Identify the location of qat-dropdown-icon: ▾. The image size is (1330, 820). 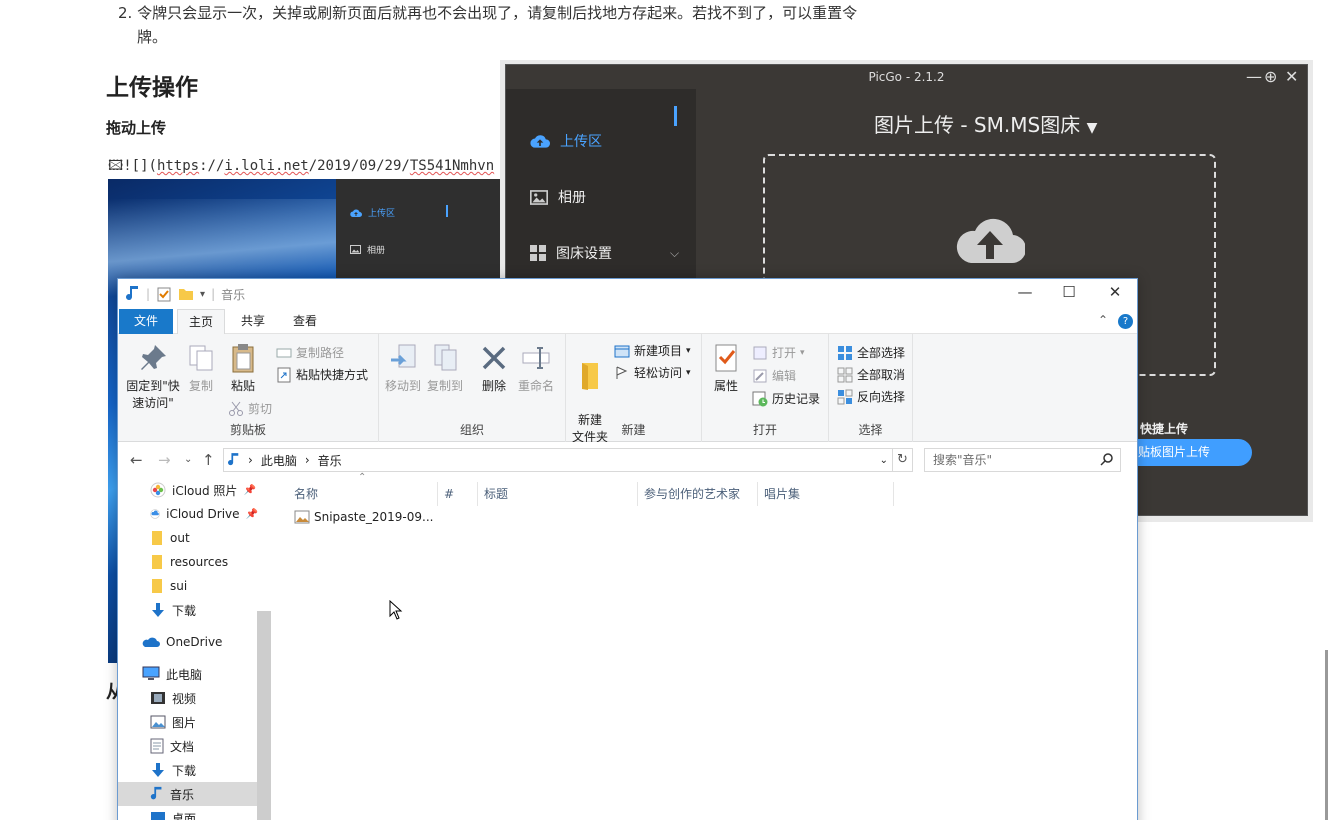
(202, 294).